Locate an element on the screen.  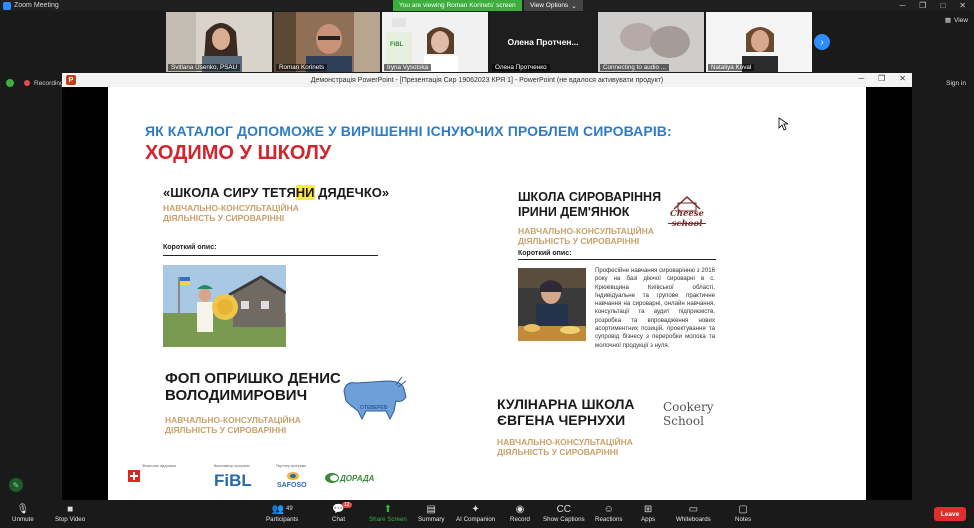
apps-grid-icon: ⊞ is located at coordinates (648, 509).